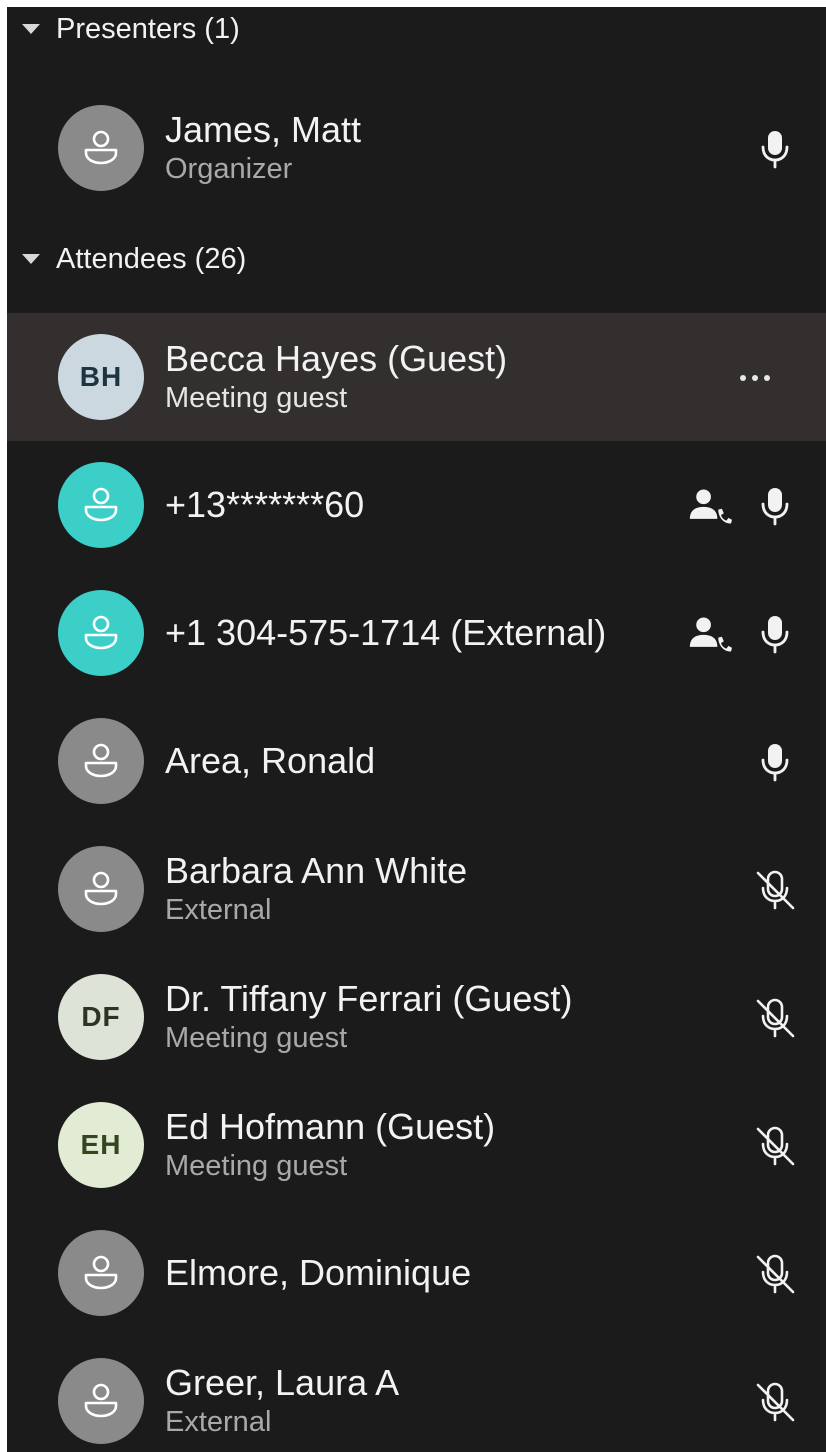  I want to click on participant-text: Elmore, Dominique, so click(395, 1273).